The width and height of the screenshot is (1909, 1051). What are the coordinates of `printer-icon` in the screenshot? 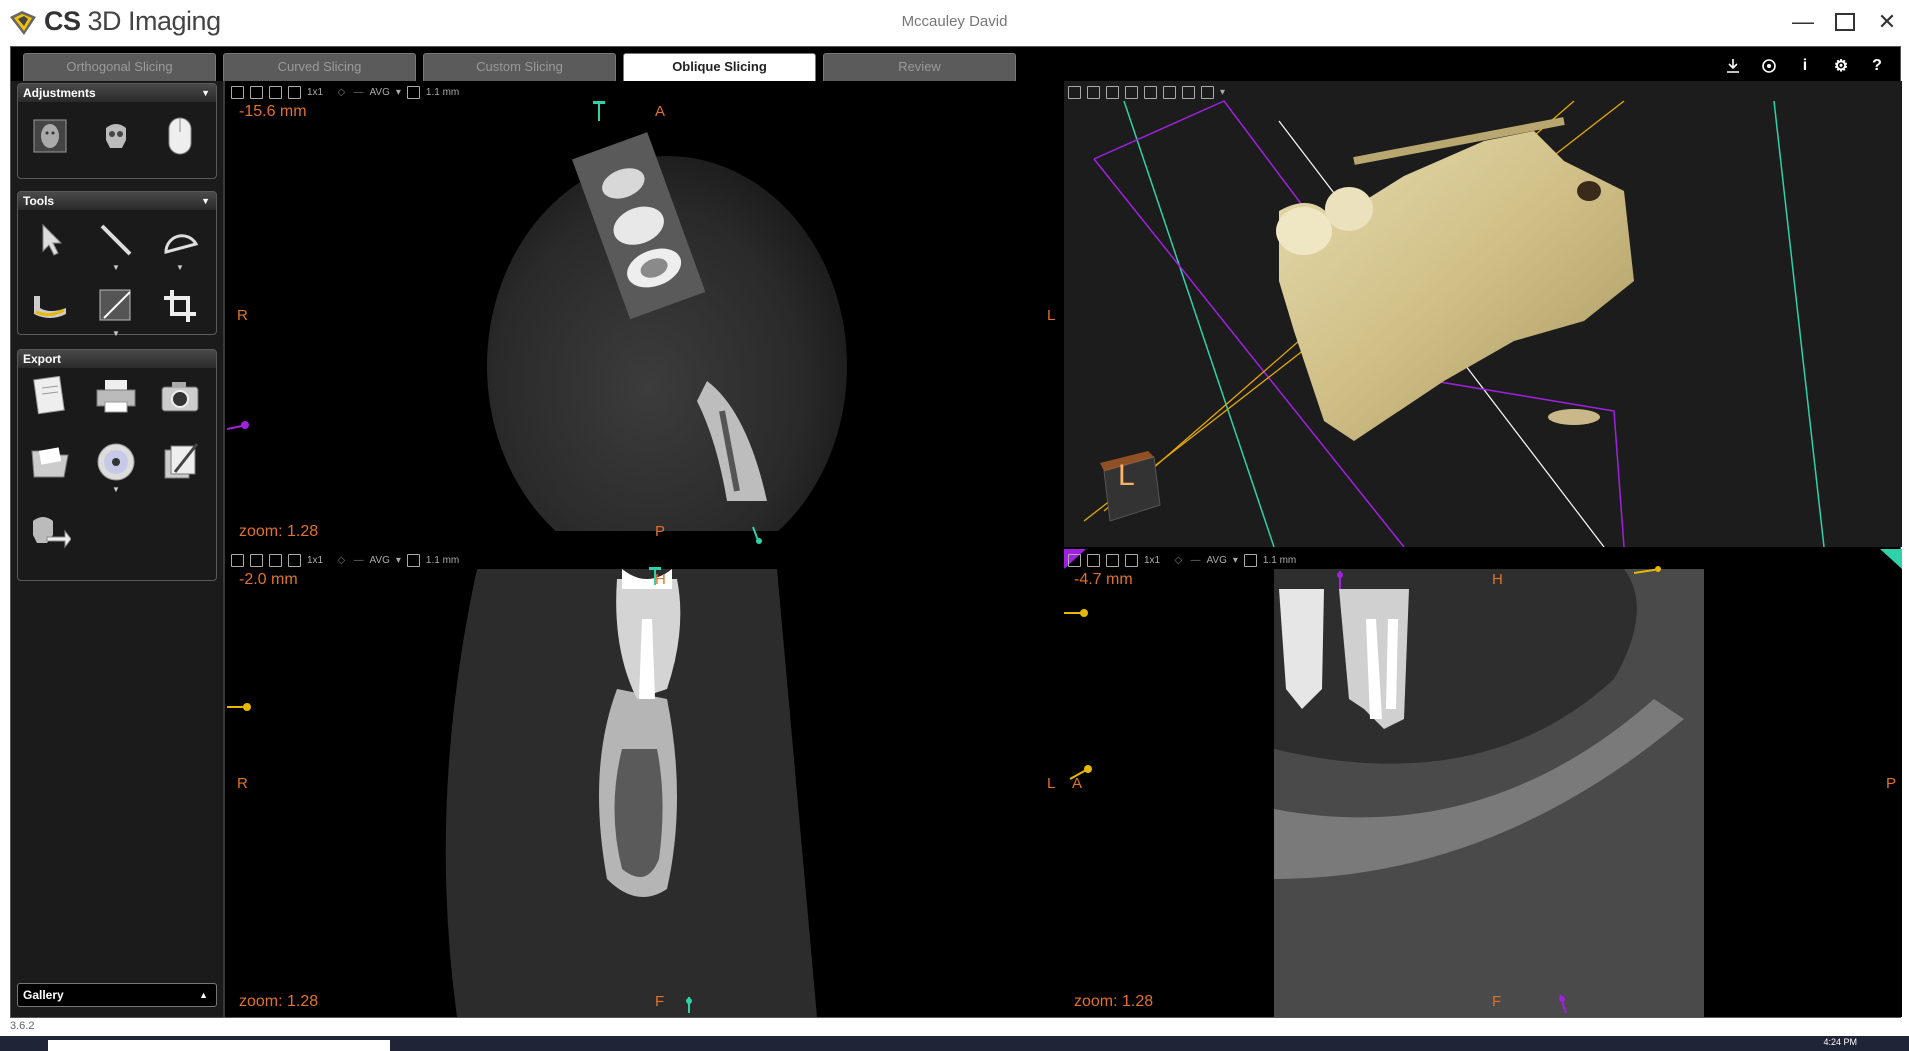 It's located at (116, 396).